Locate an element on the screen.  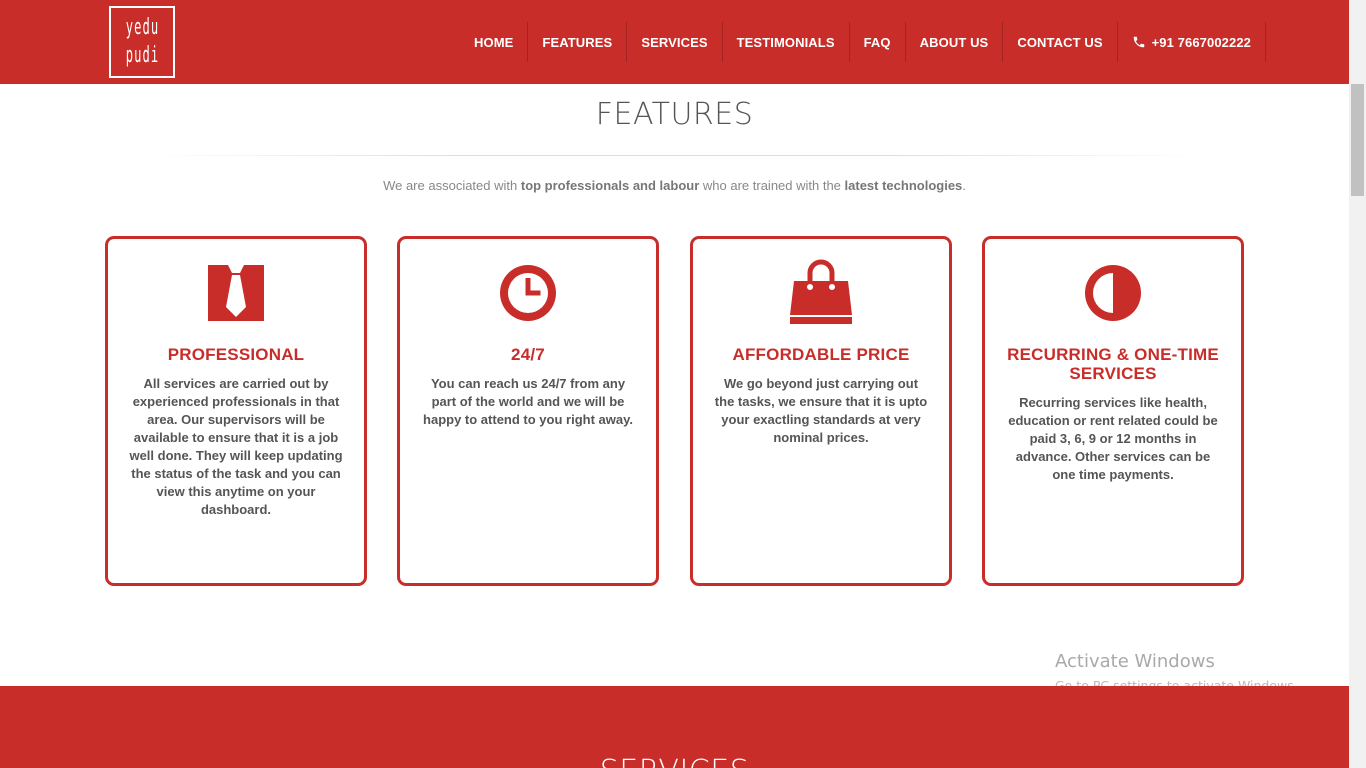
watermark-title: Activate Windows is located at coordinates (1135, 661).